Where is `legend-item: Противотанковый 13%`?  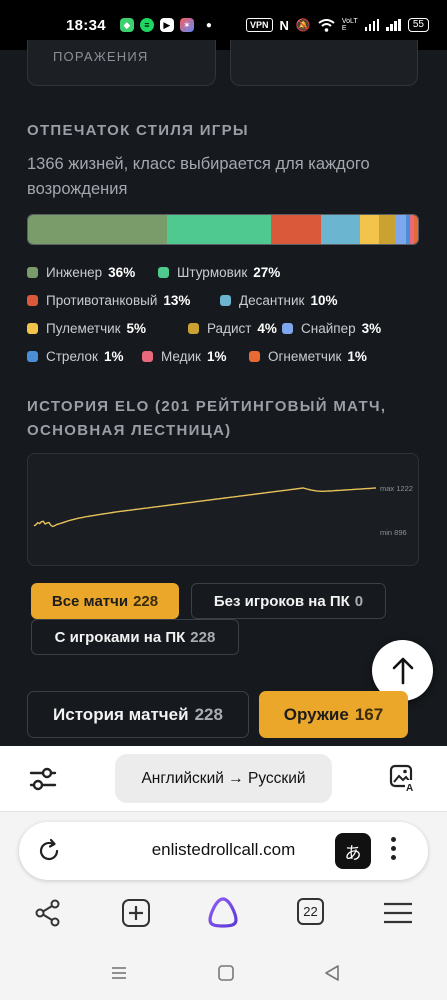
legend-item: Противотанковый 13% is located at coordinates (123, 300).